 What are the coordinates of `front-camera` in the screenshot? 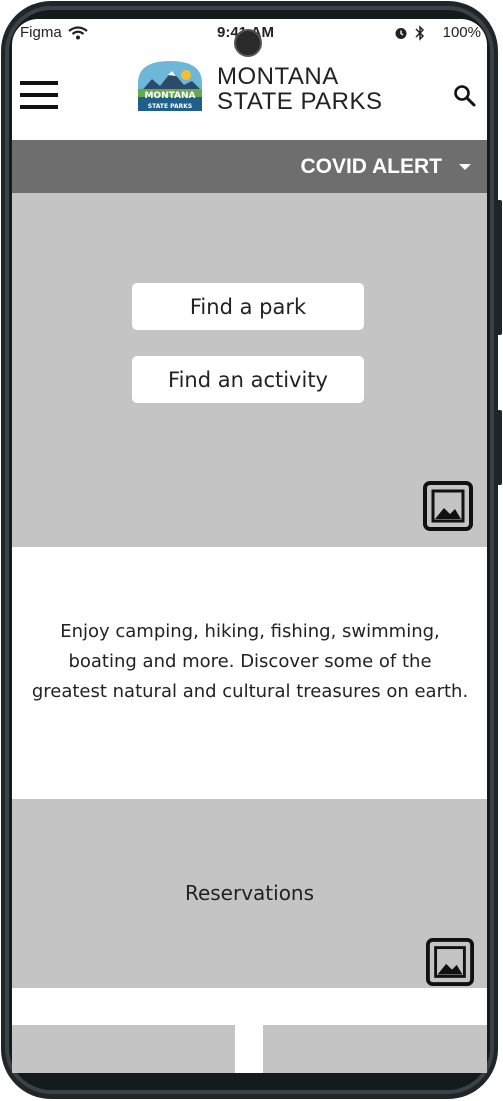 It's located at (248, 43).